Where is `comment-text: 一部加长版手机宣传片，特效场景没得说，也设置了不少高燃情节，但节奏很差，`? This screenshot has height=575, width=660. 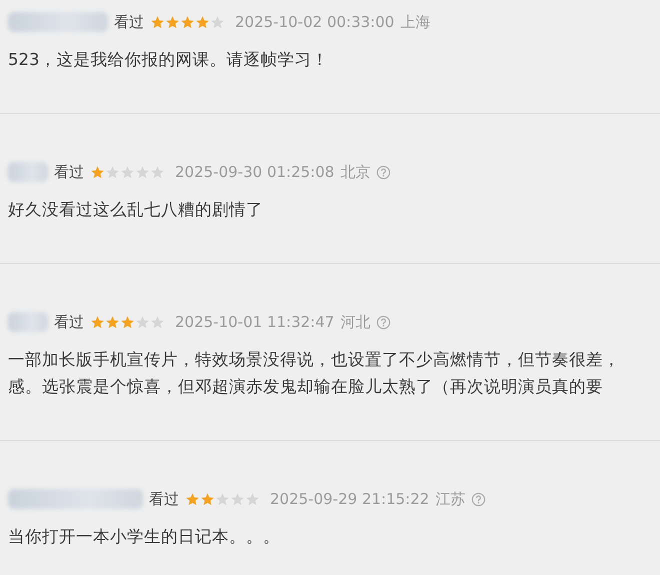
comment-text: 一部加长版手机宣传片，特效场景没得说，也设置了不少高燃情节，但节奏很差， is located at coordinates (314, 360).